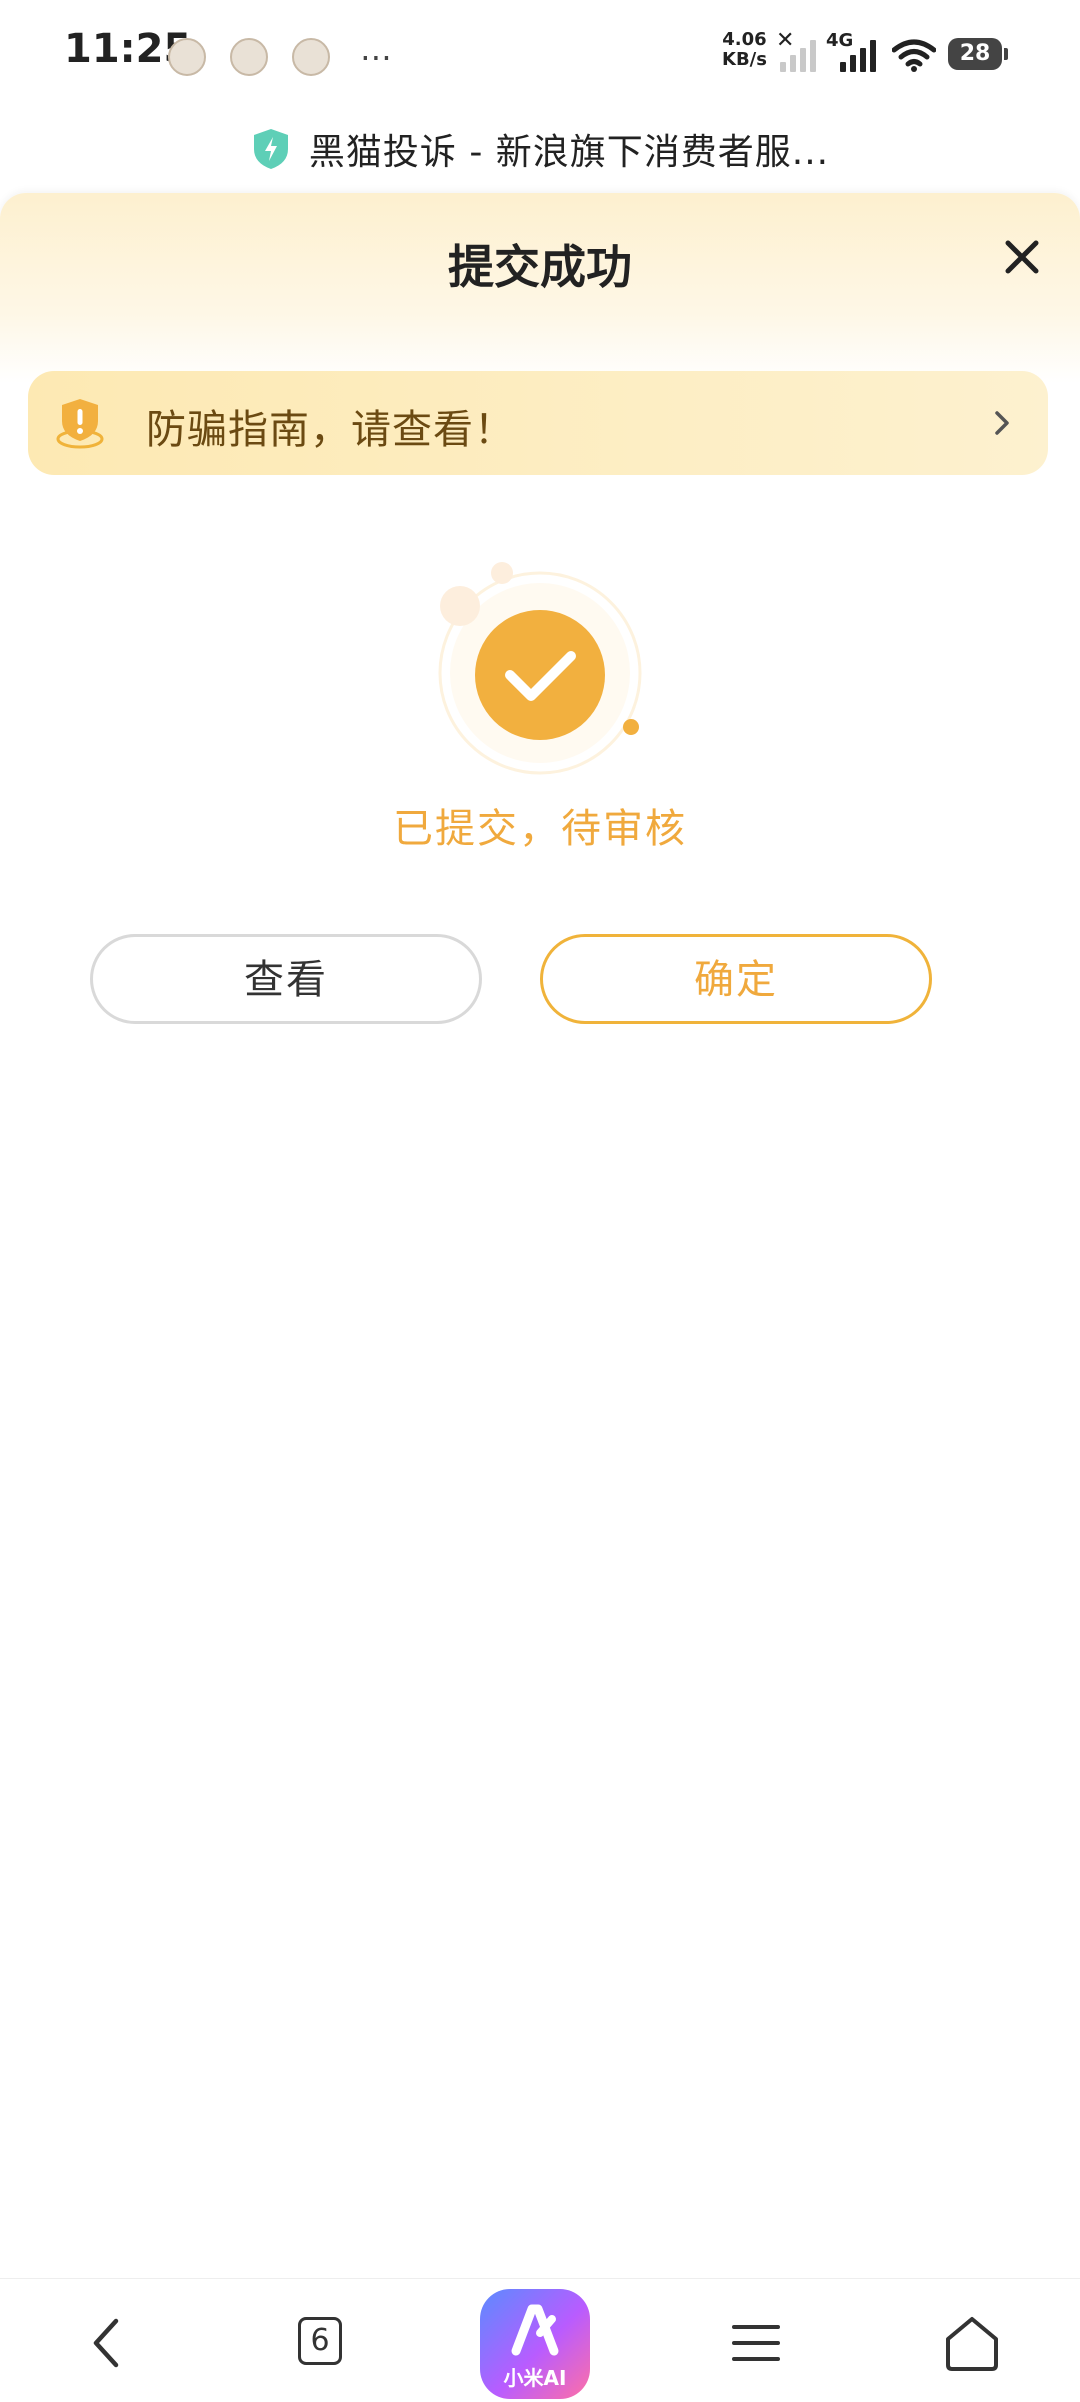 The image size is (1080, 2402). I want to click on view-button: 查看, so click(286, 979).